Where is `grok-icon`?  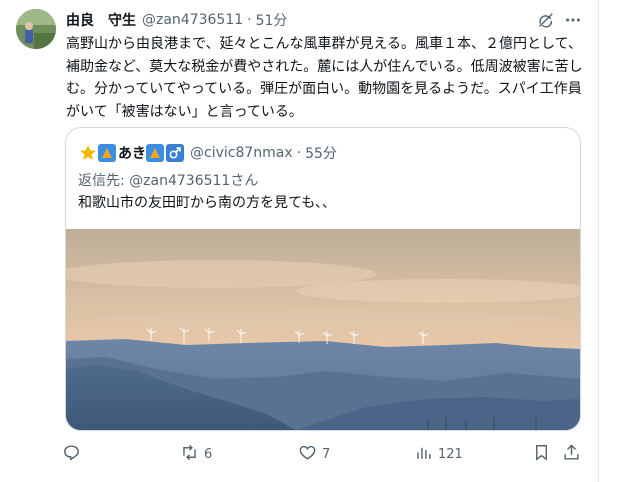 grok-icon is located at coordinates (546, 20).